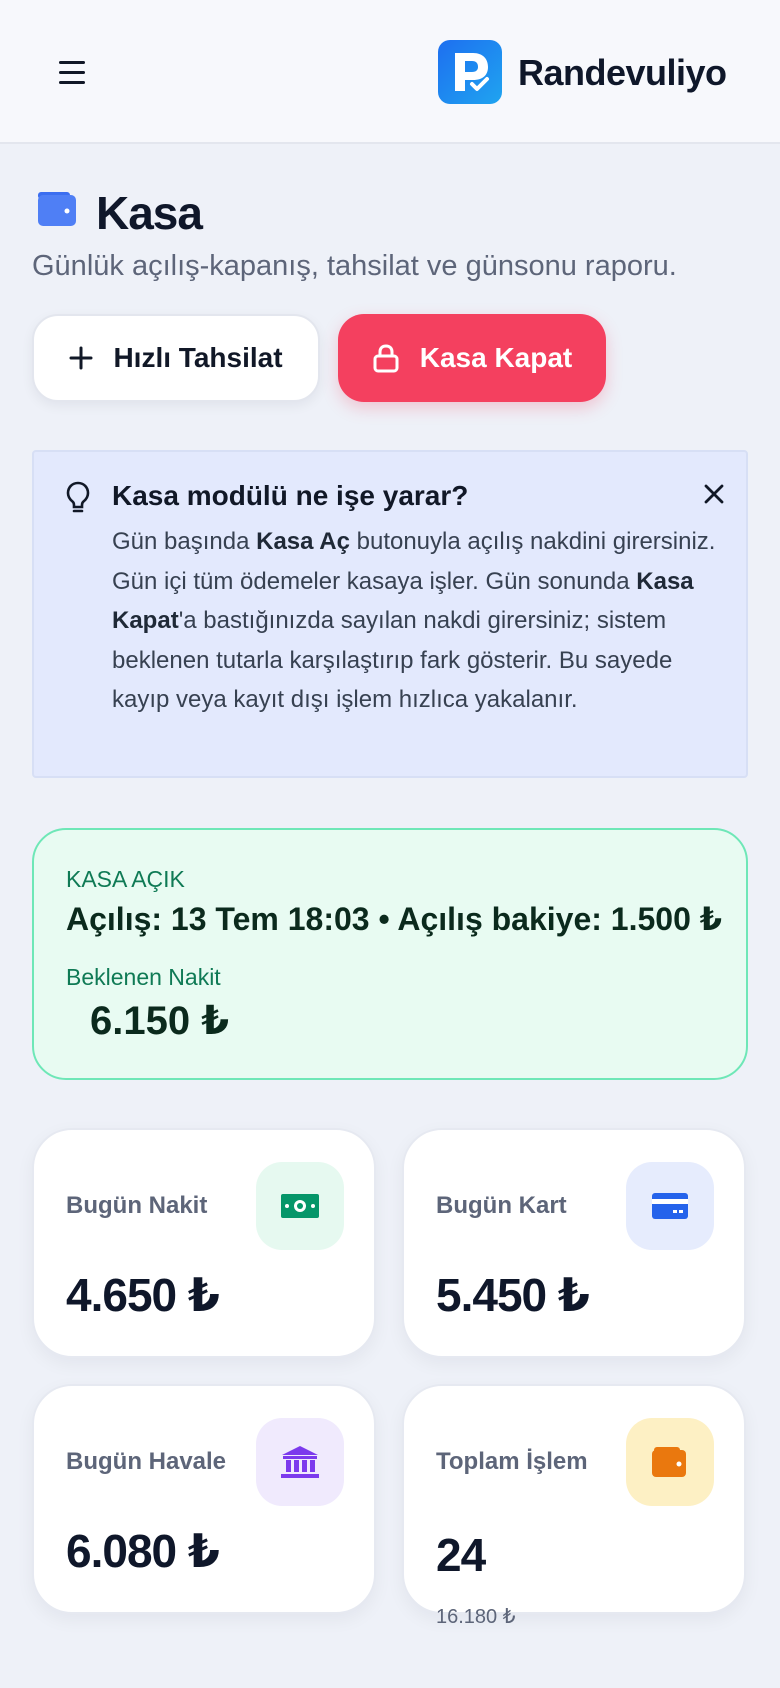 Image resolution: width=780 pixels, height=1688 pixels. Describe the element at coordinates (386, 358) in the screenshot. I see `lock-icon` at that location.